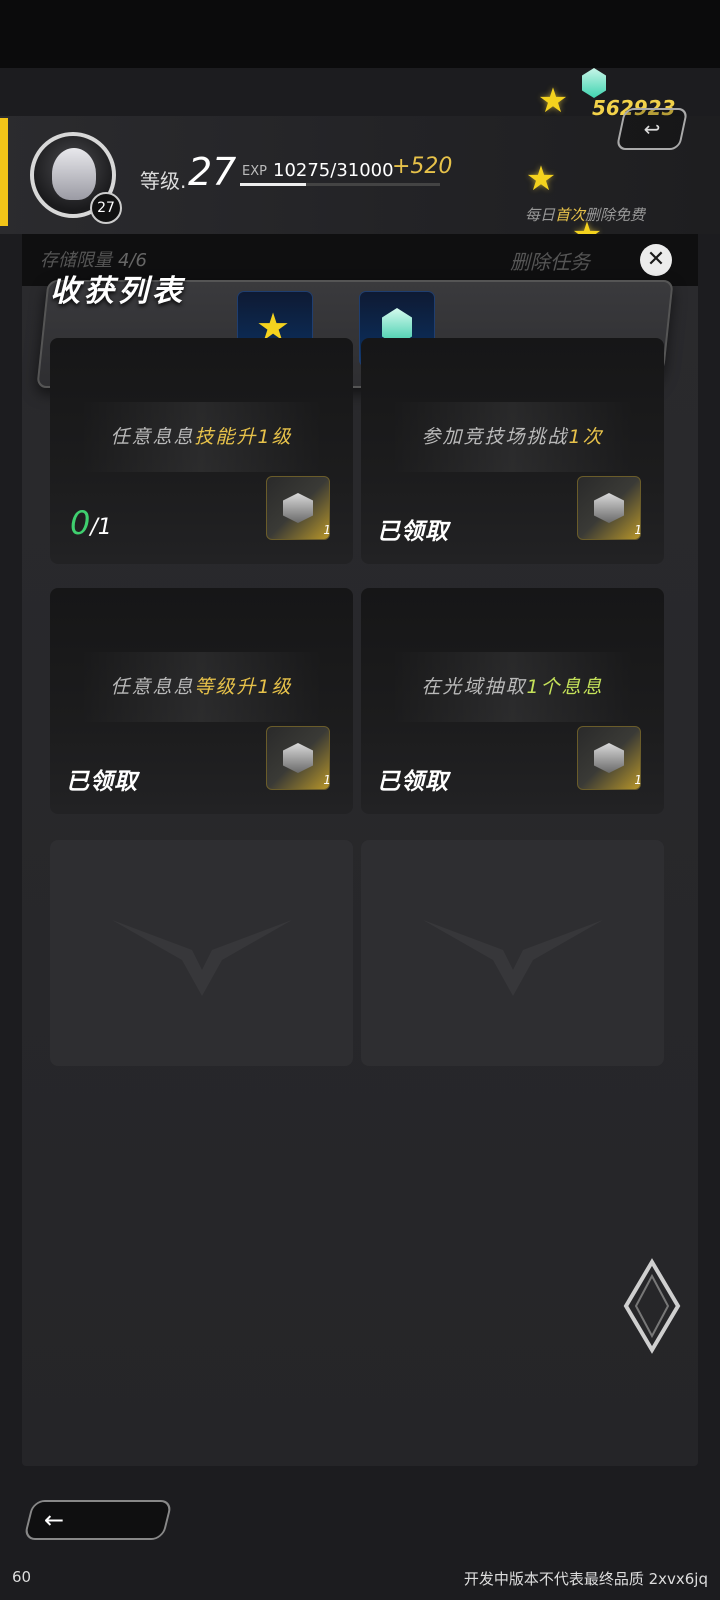  What do you see at coordinates (550, 260) in the screenshot?
I see `delete-task-label: 删除任务` at bounding box center [550, 260].